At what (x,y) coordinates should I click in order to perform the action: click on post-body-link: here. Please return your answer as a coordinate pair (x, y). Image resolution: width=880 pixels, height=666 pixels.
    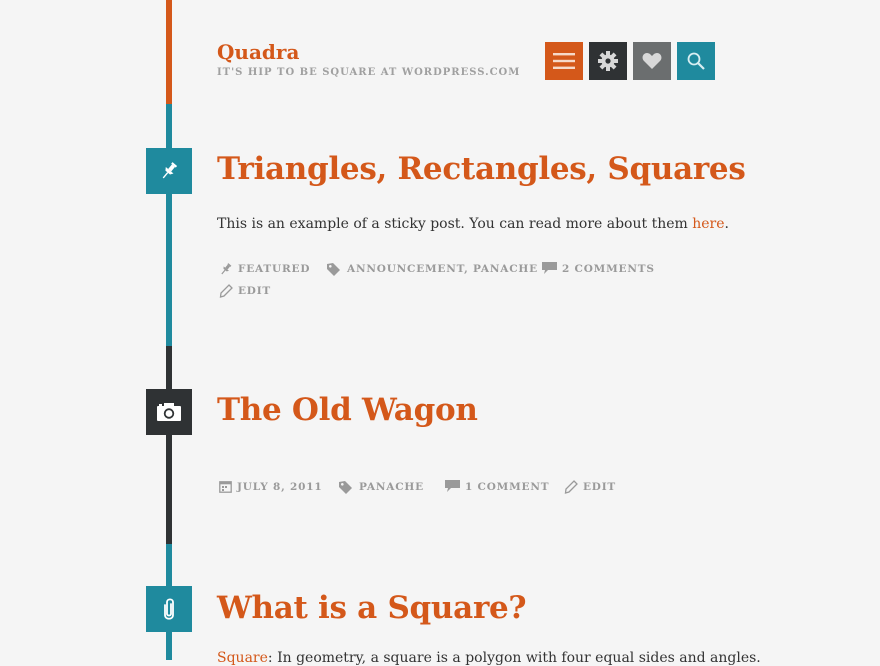
    Looking at the image, I should click on (708, 224).